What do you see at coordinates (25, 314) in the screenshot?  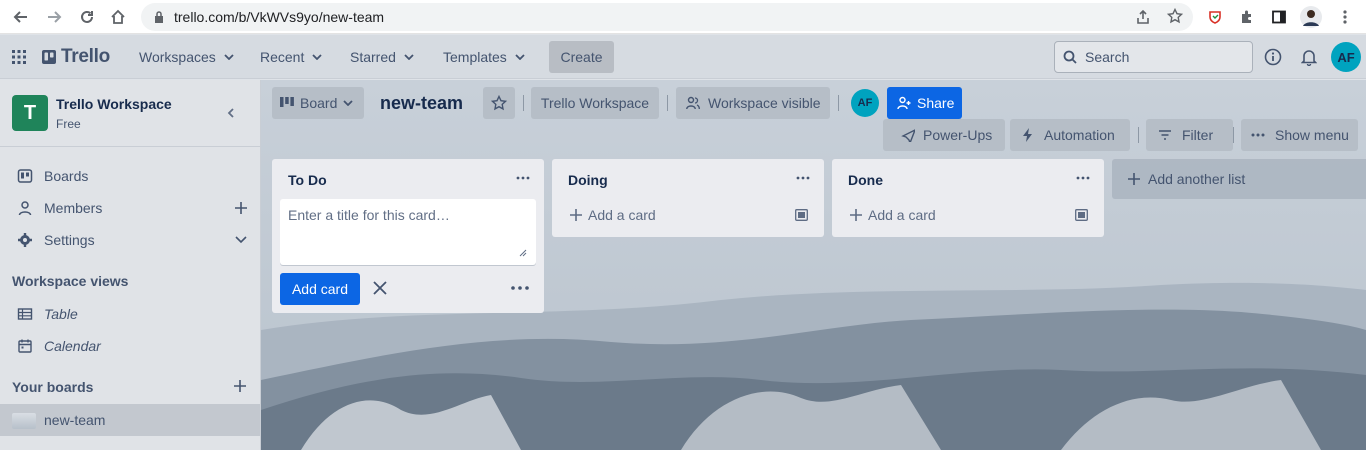 I see `table-icon` at bounding box center [25, 314].